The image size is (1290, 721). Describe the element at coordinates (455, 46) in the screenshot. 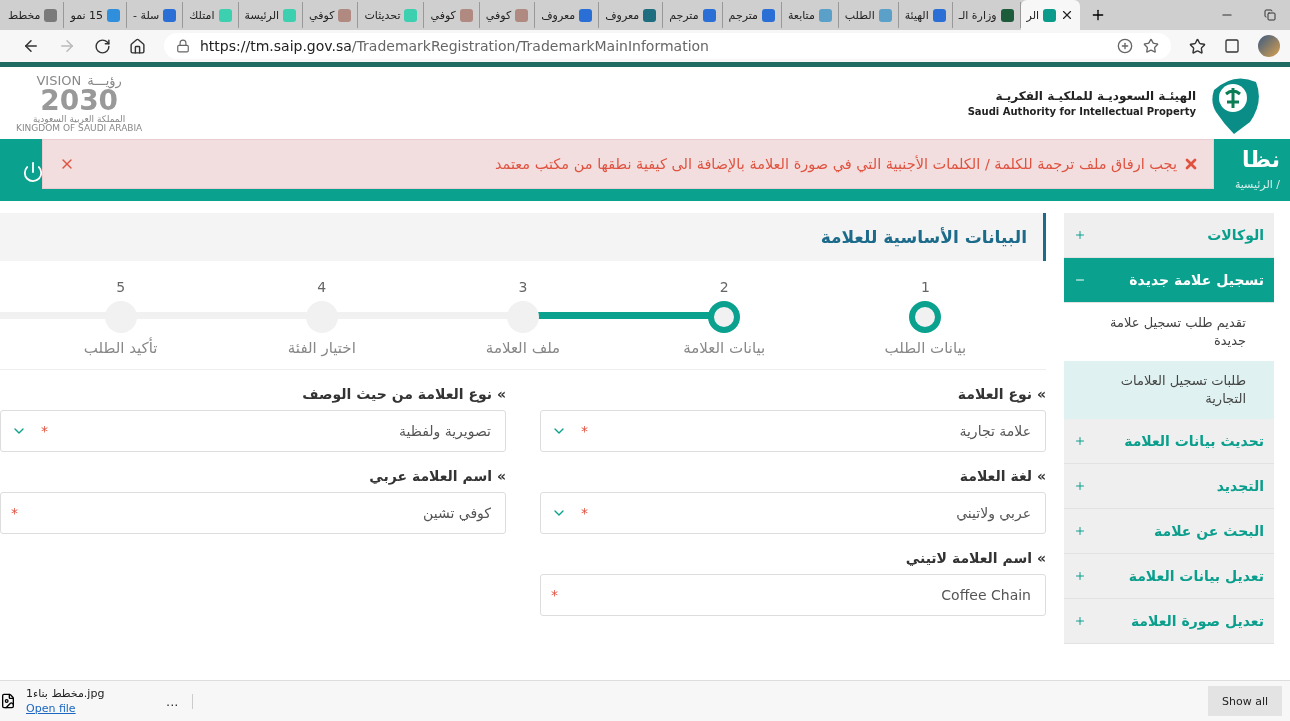

I see `url-text: https://tm.saip.gov.sa/TrademarkRegistration/TrademarkMainInformation` at that location.